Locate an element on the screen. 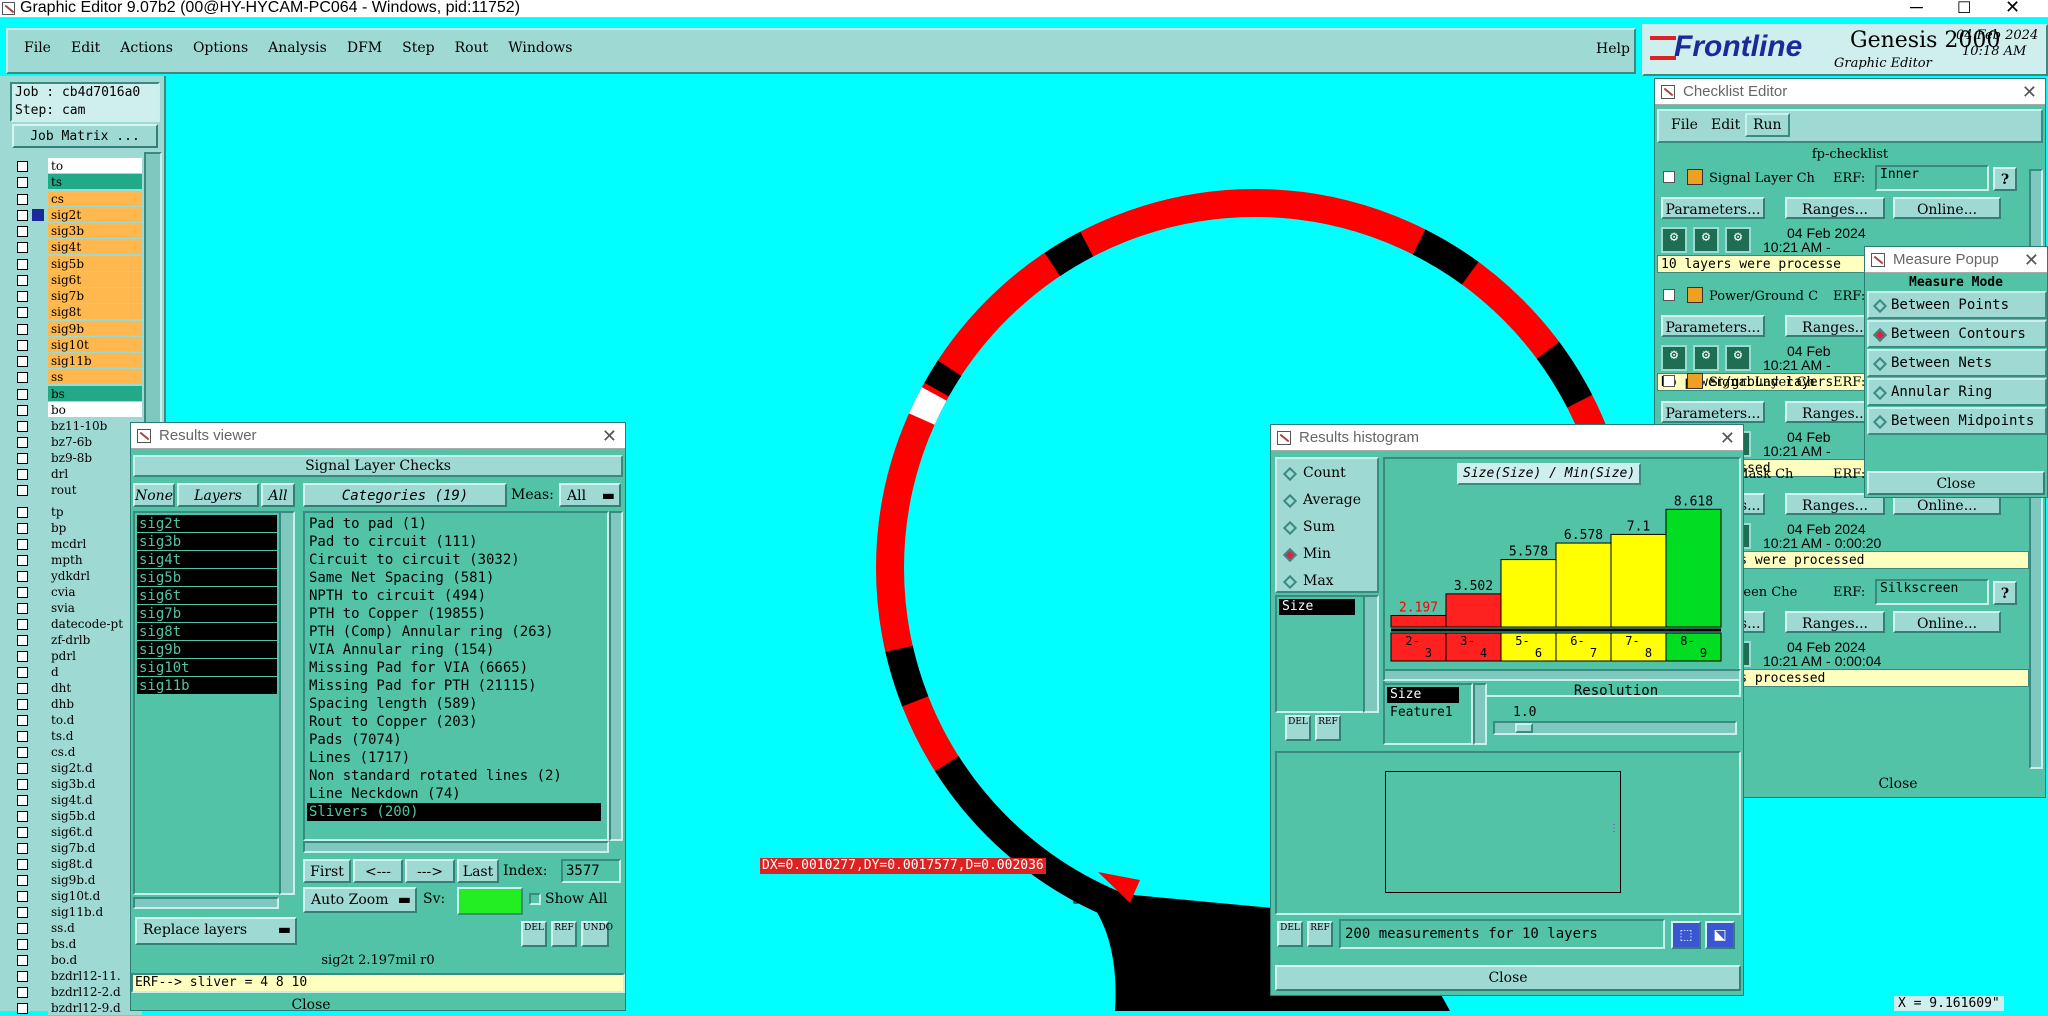 The image size is (2048, 1016). category-item: Circuit to circuit (3032) is located at coordinates (457, 560).